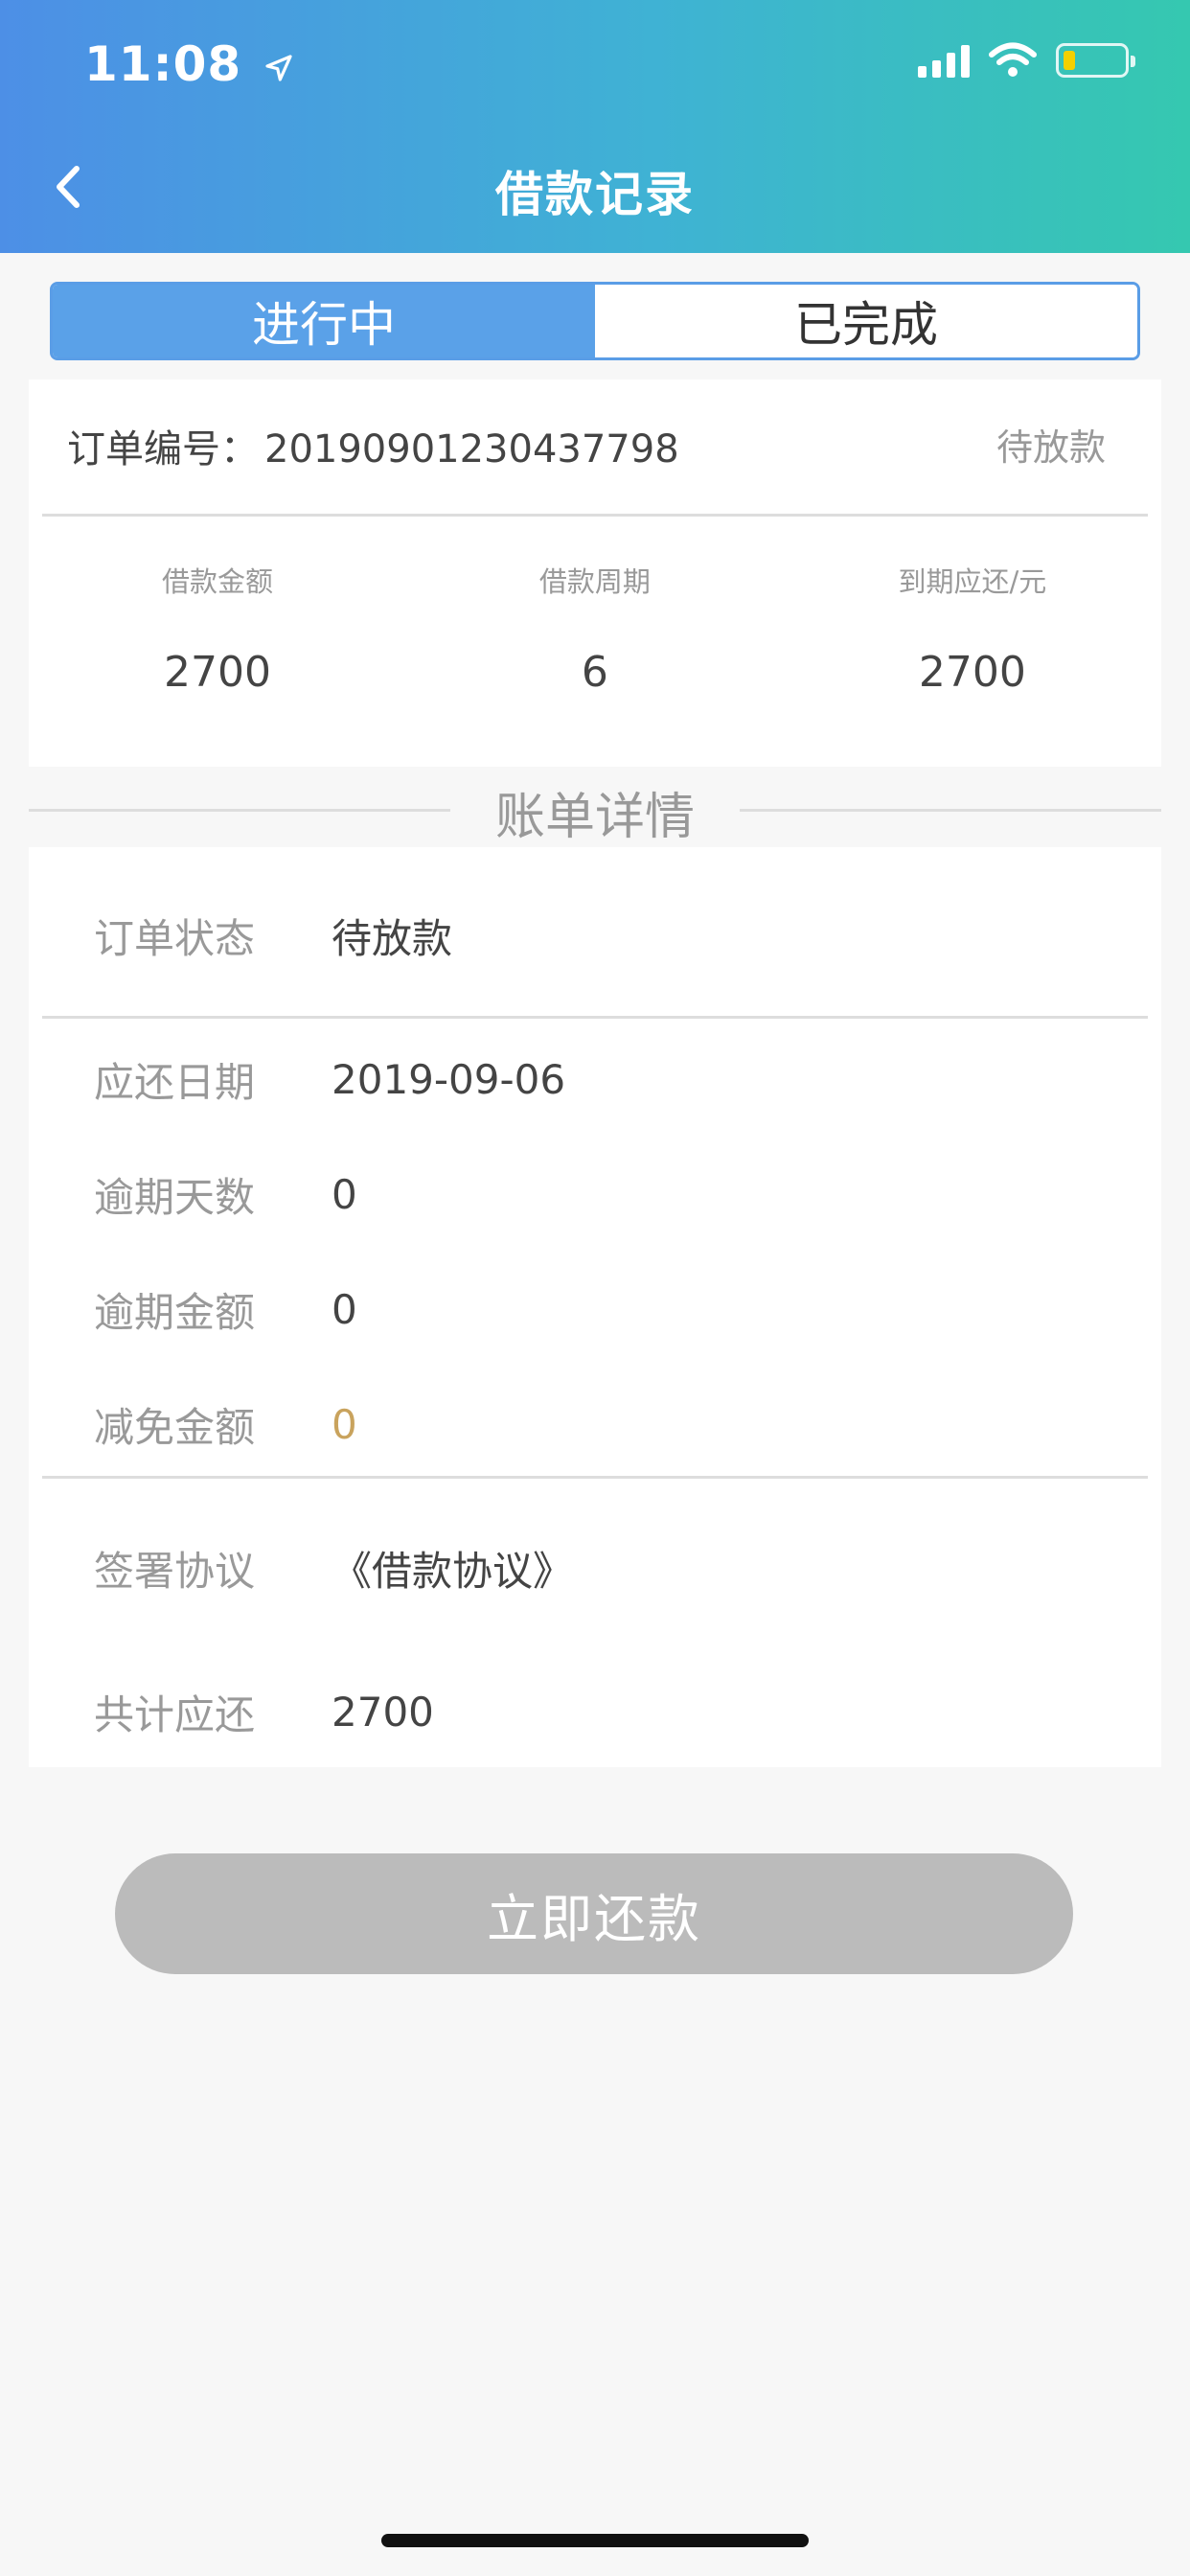 This screenshot has width=1190, height=2576. What do you see at coordinates (175, 1714) in the screenshot?
I see `row-label: 共计应还` at bounding box center [175, 1714].